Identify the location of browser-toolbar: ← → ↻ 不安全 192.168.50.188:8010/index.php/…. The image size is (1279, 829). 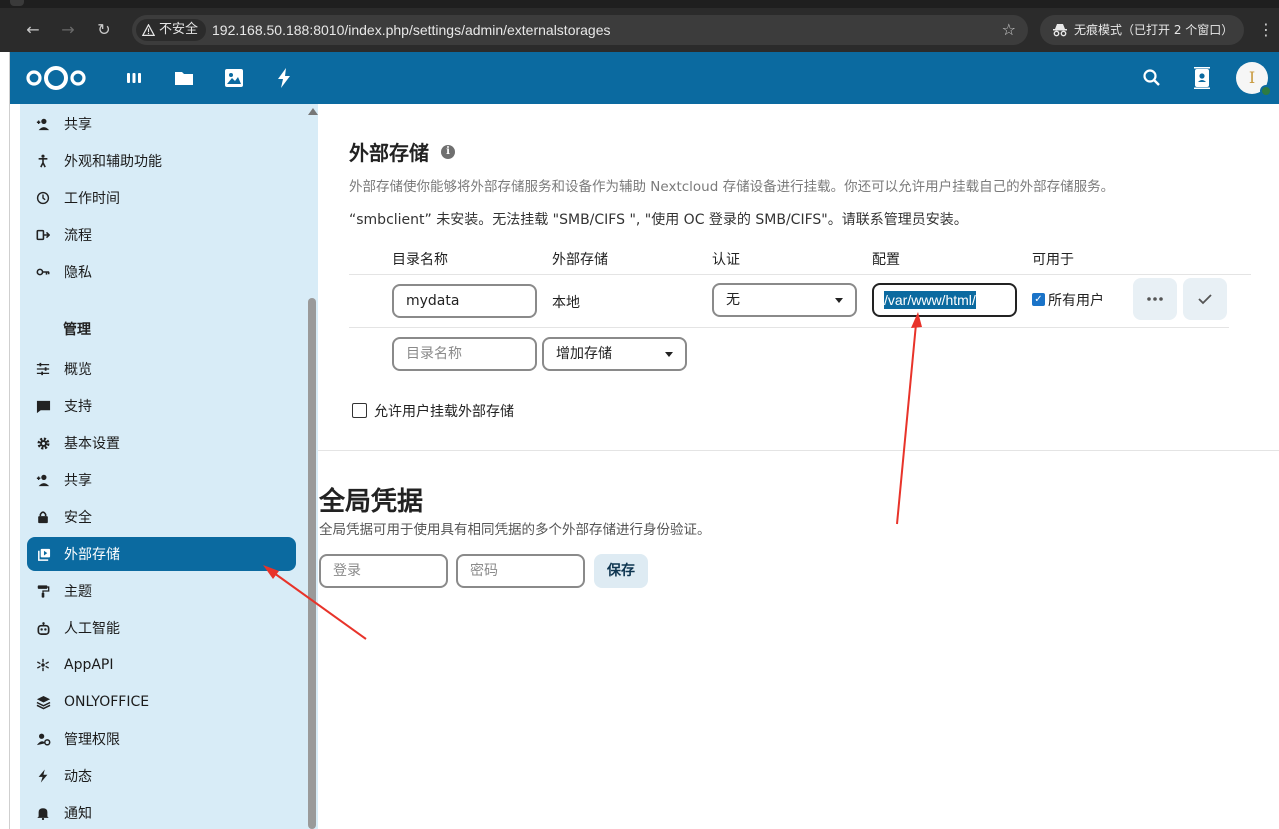
(639, 30).